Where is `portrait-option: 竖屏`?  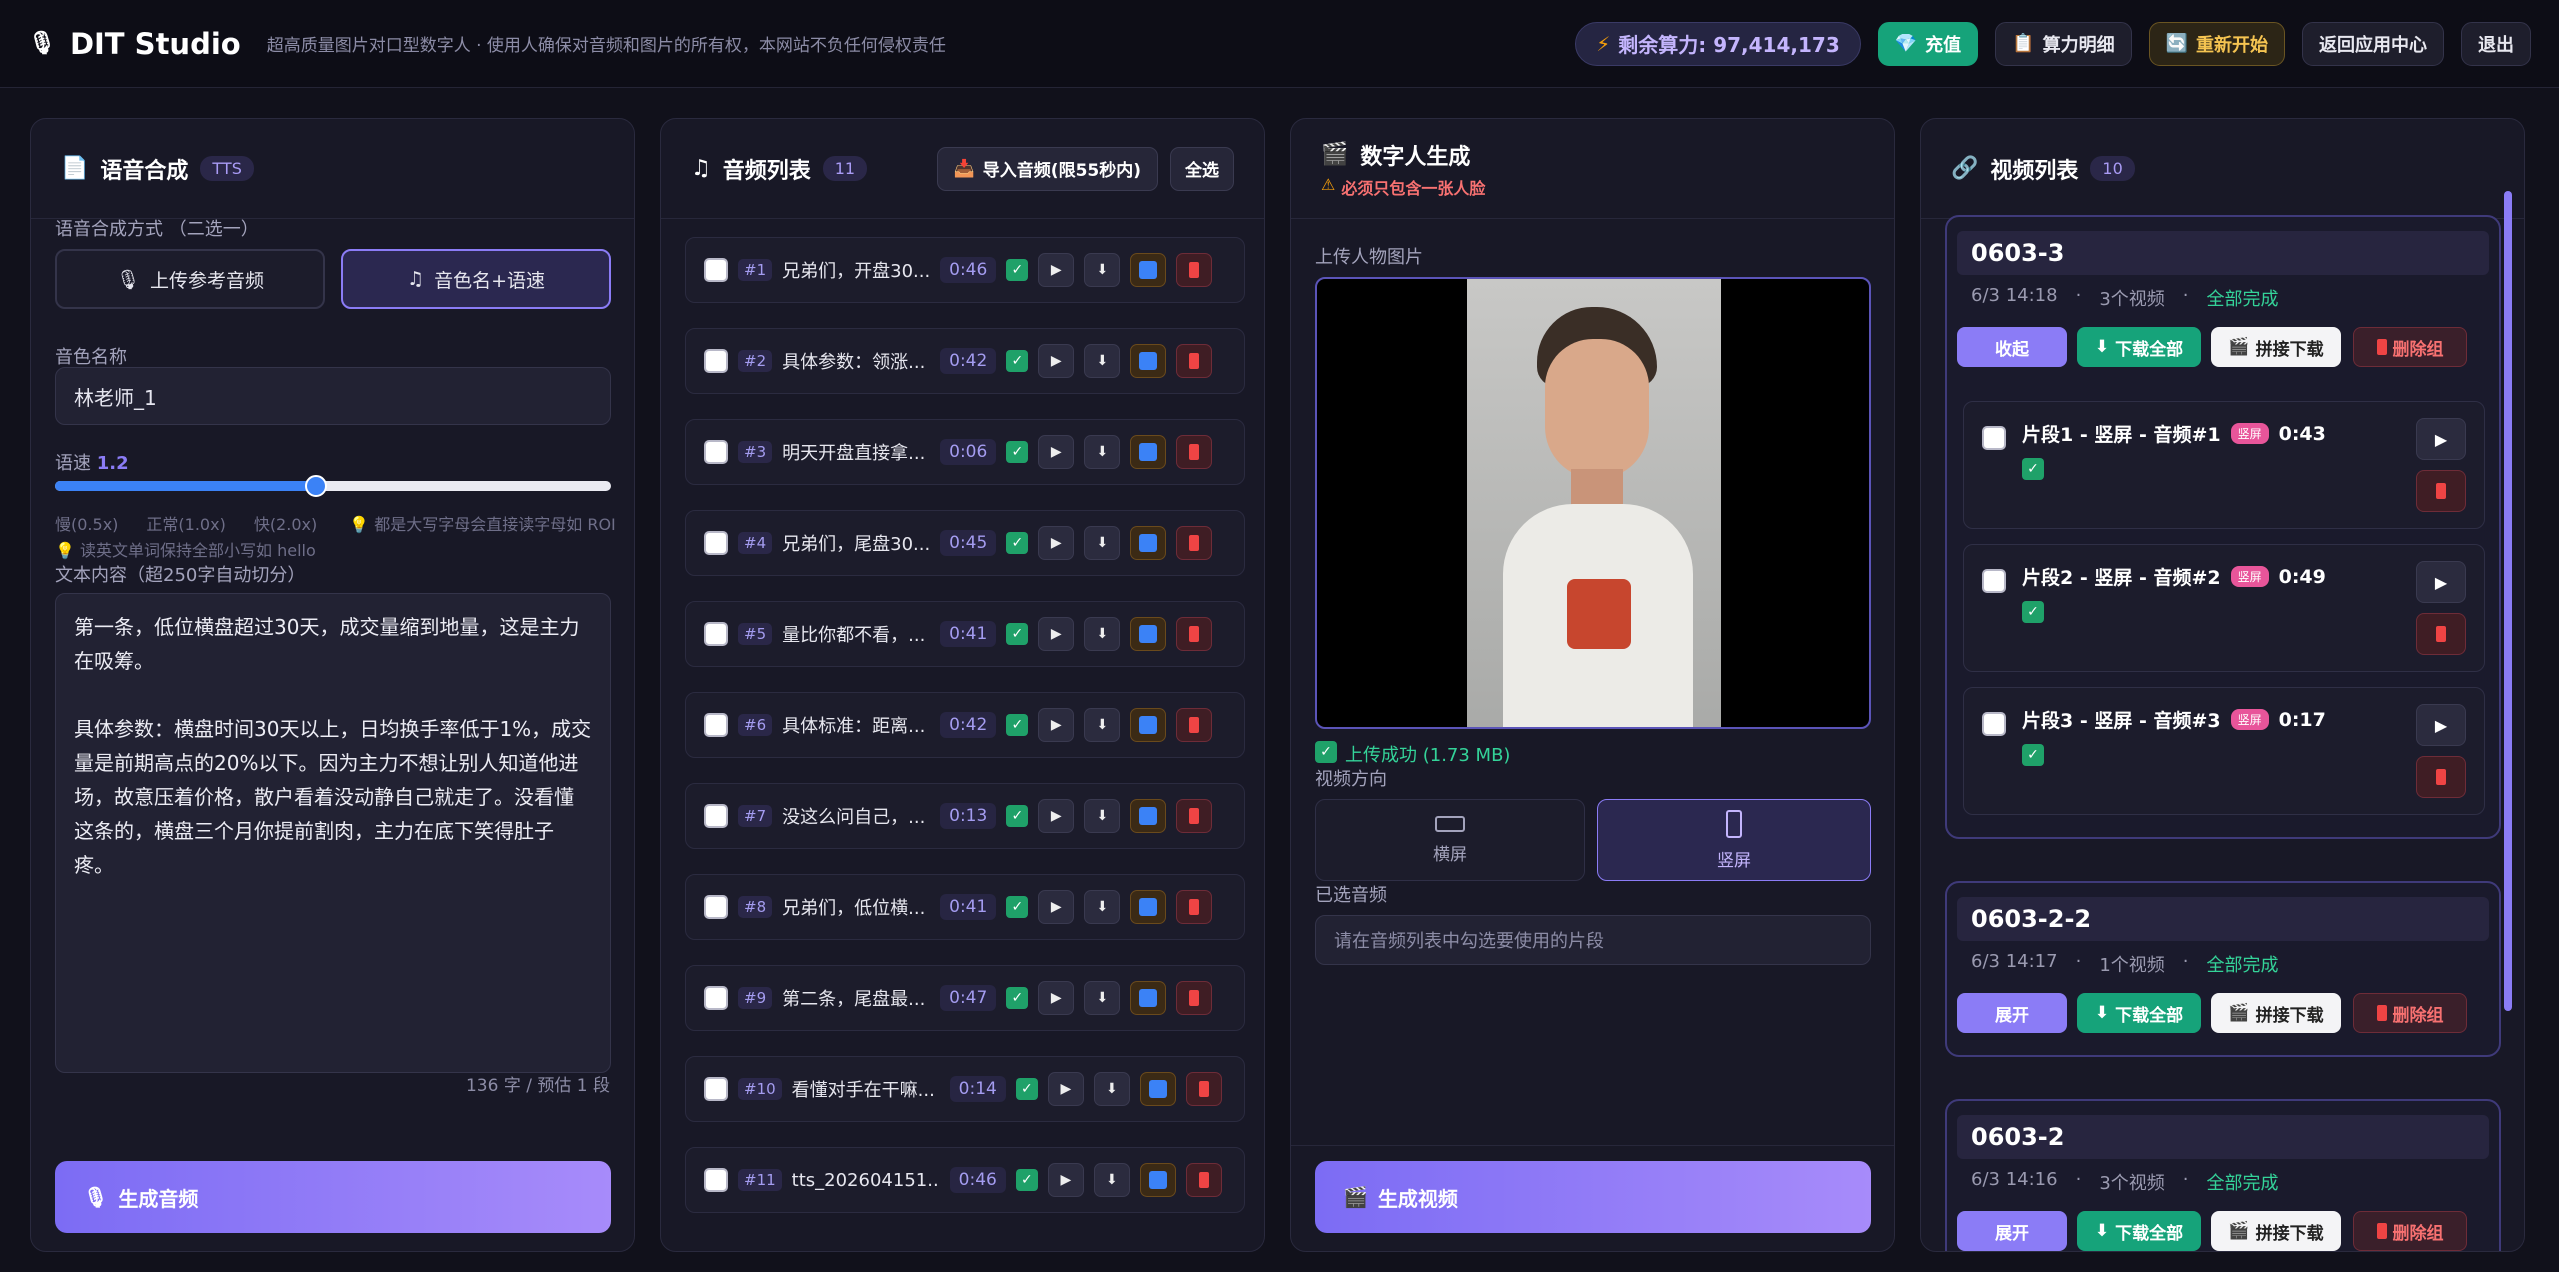 portrait-option: 竖屏 is located at coordinates (1734, 840).